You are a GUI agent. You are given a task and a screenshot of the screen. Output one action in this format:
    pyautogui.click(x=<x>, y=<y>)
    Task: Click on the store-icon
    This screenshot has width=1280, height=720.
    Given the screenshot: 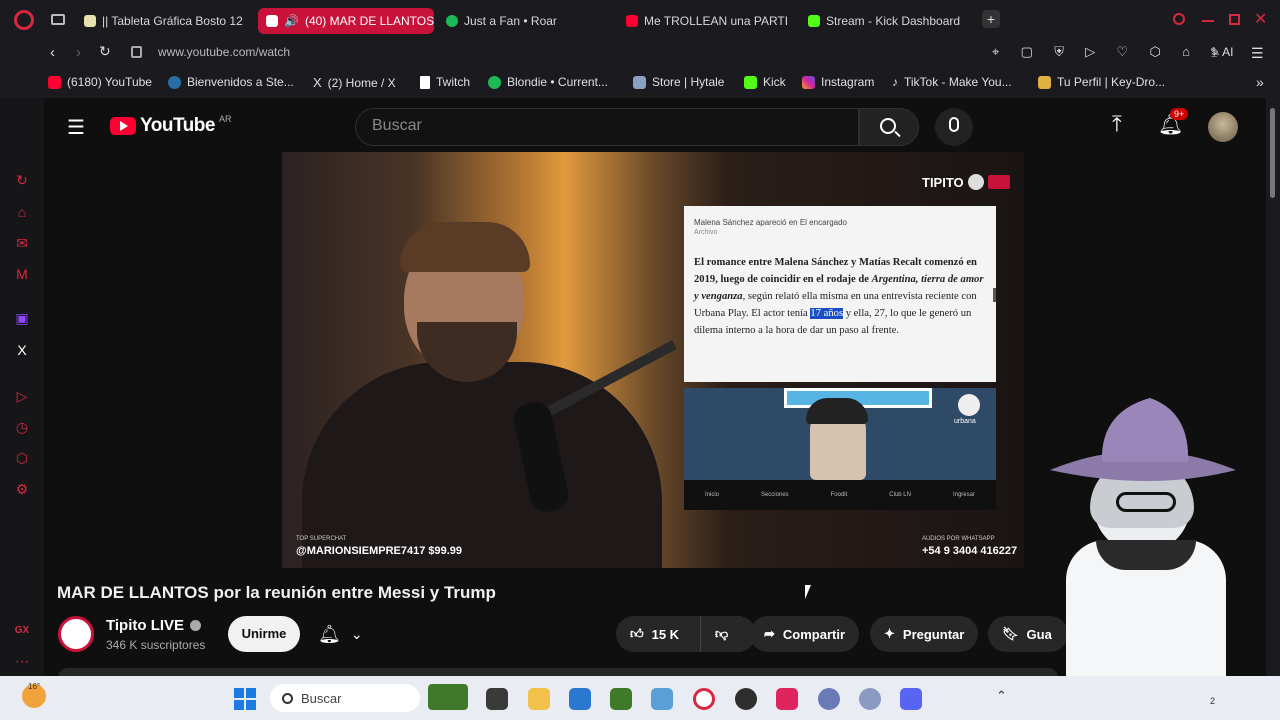 What is the action you would take?
    pyautogui.click(x=580, y=699)
    